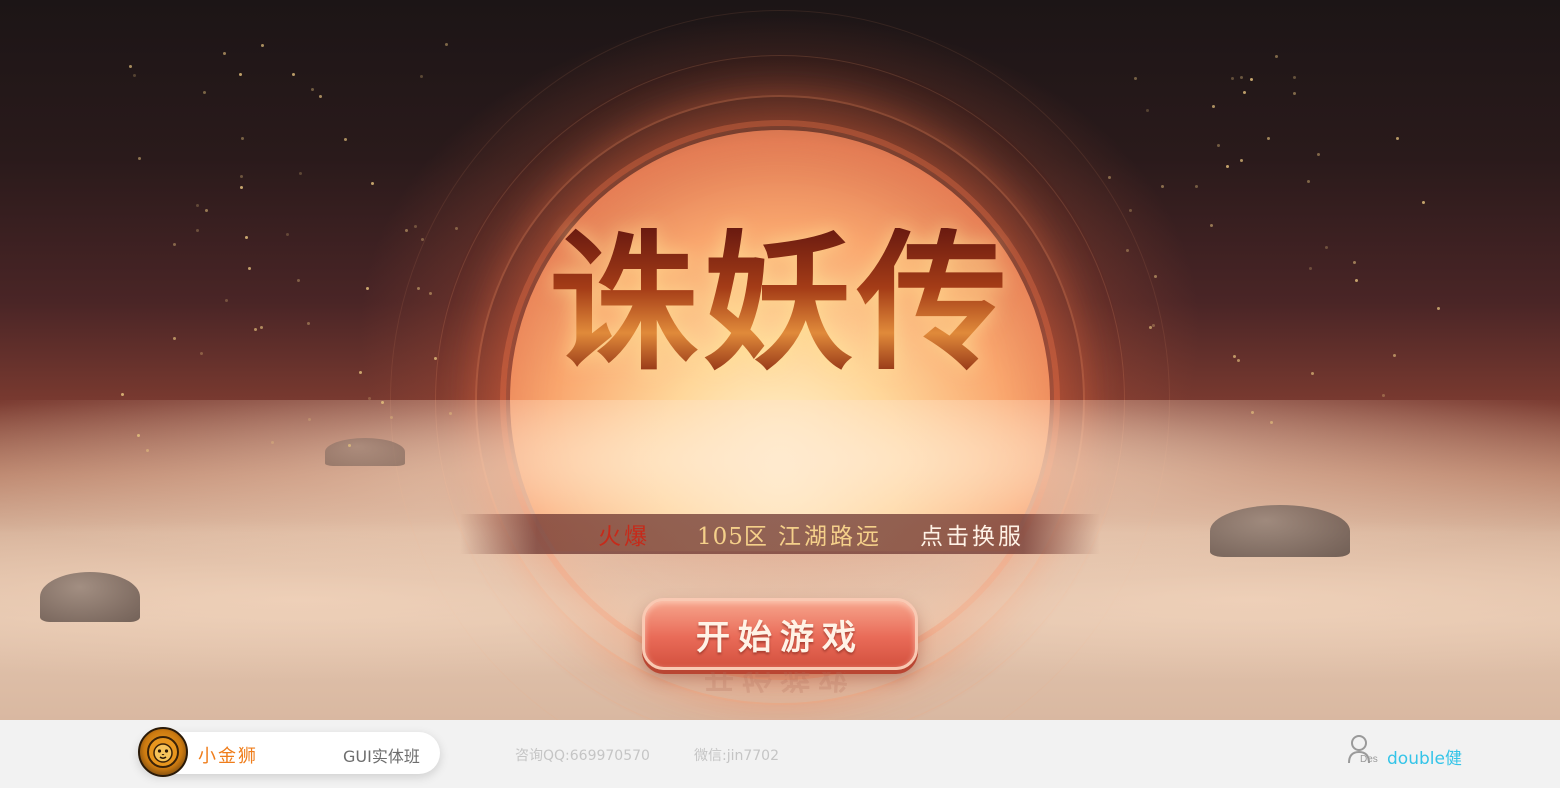 The height and width of the screenshot is (788, 1560). Describe the element at coordinates (830, 537) in the screenshot. I see `server-zone-name: 江湖路远` at that location.